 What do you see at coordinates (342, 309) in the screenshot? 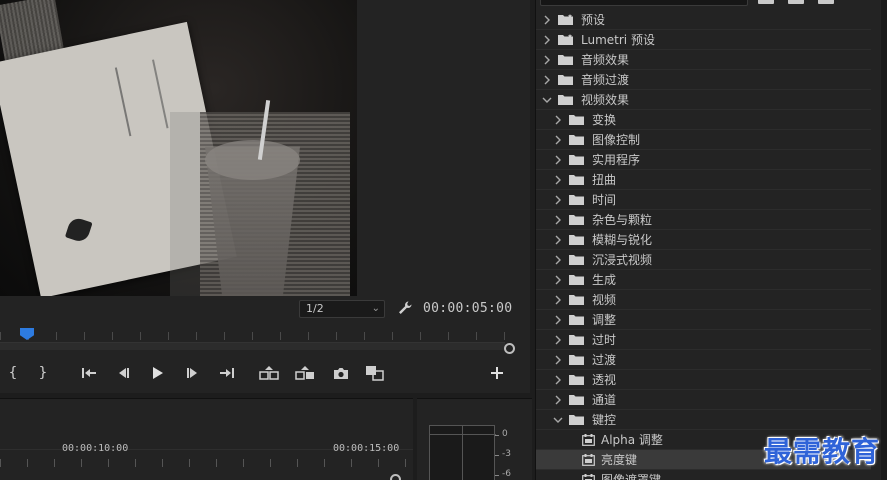
I see `zoom-level-select: 1/2 ⌄` at bounding box center [342, 309].